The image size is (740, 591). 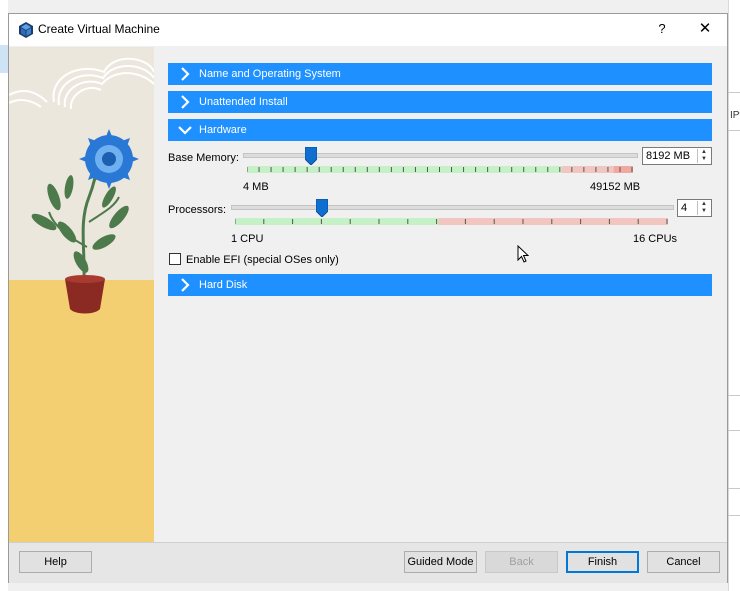 I want to click on mouse-cursor-icon, so click(x=523, y=254).